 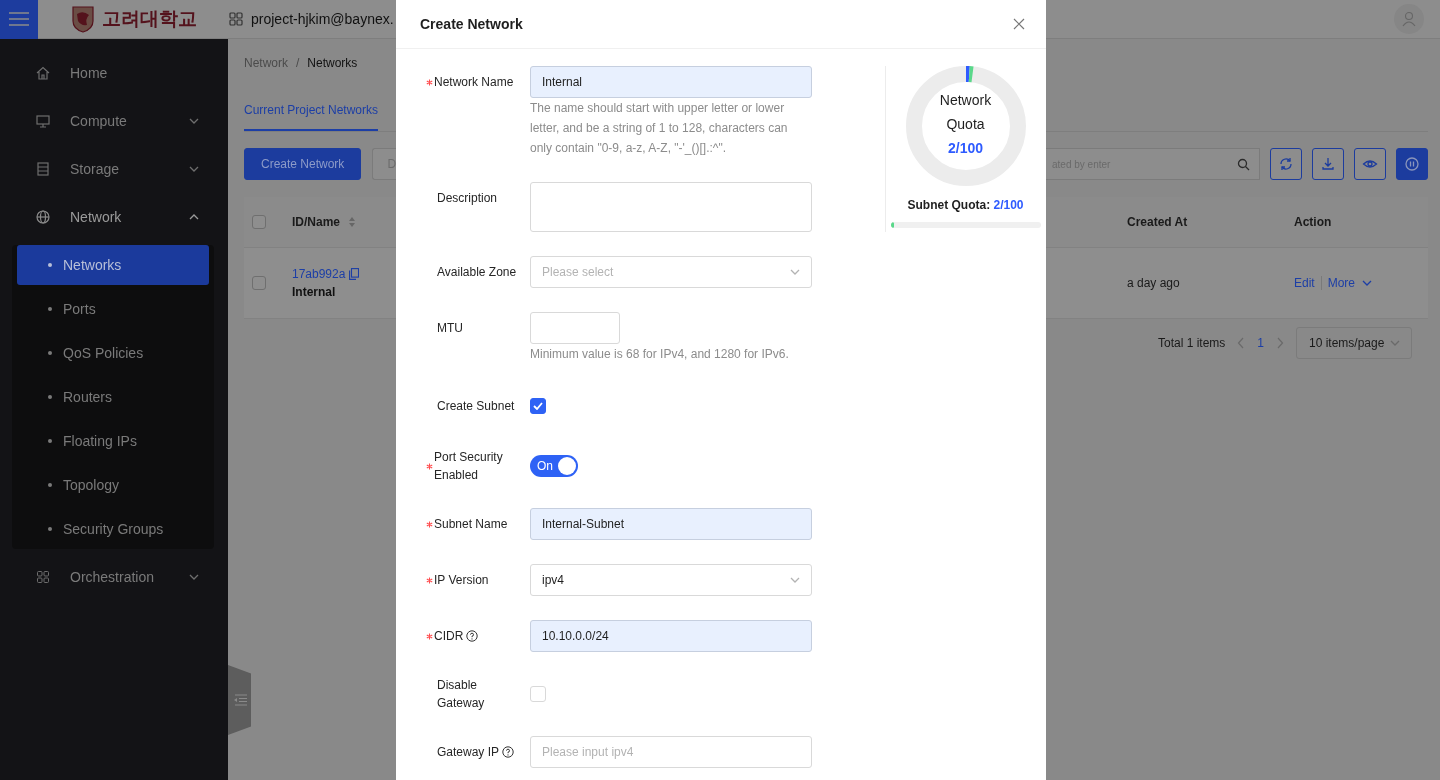 I want to click on modal-title: Create Network, so click(x=472, y=24).